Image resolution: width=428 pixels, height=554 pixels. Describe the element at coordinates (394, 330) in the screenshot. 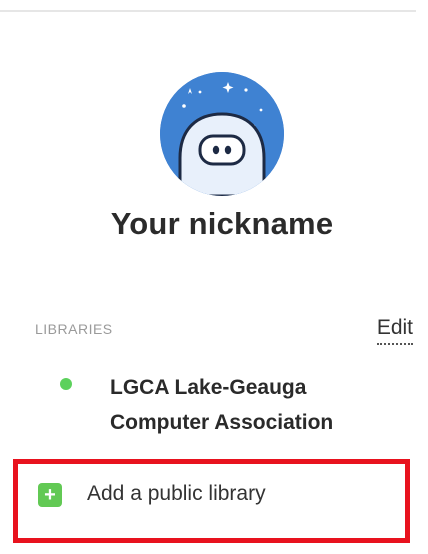

I see `edit-link: Edit` at that location.